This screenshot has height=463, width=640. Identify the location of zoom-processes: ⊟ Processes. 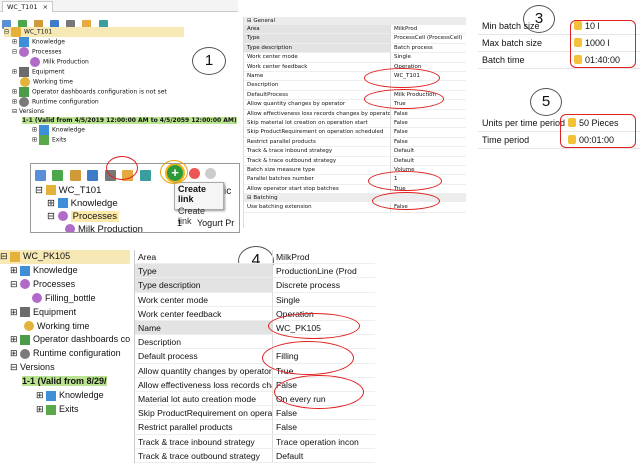
(103, 216).